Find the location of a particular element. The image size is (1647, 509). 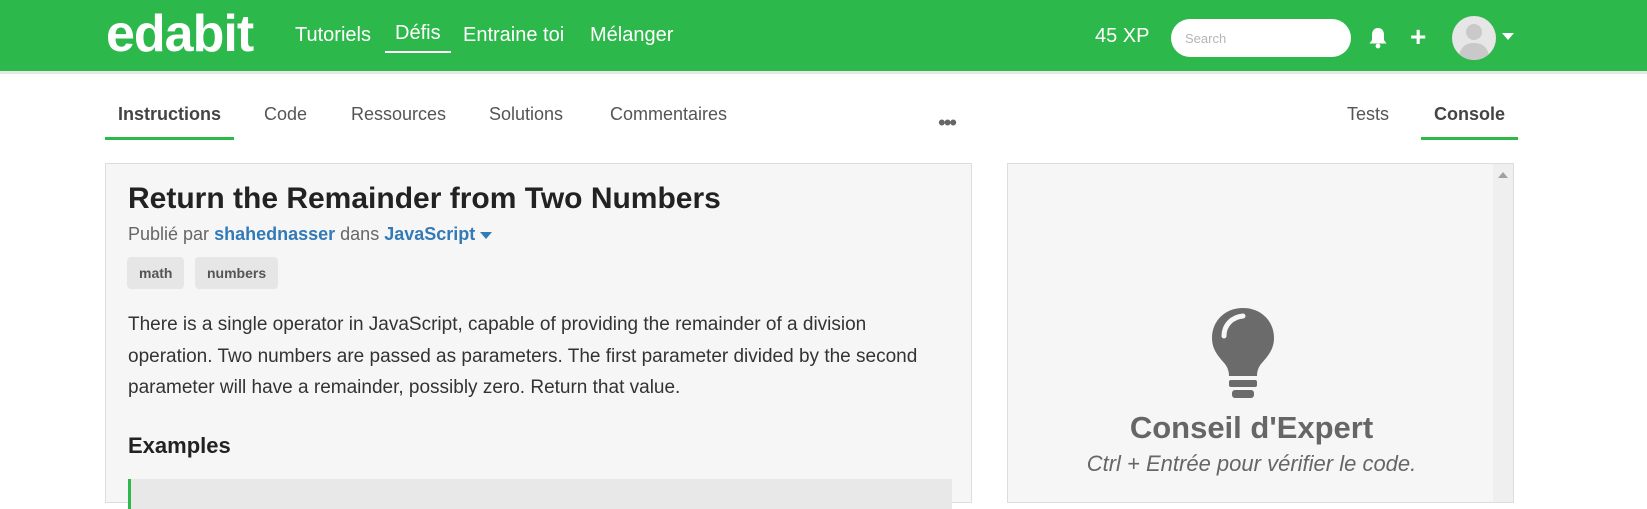

xp-counter: 45 XP is located at coordinates (1122, 36).